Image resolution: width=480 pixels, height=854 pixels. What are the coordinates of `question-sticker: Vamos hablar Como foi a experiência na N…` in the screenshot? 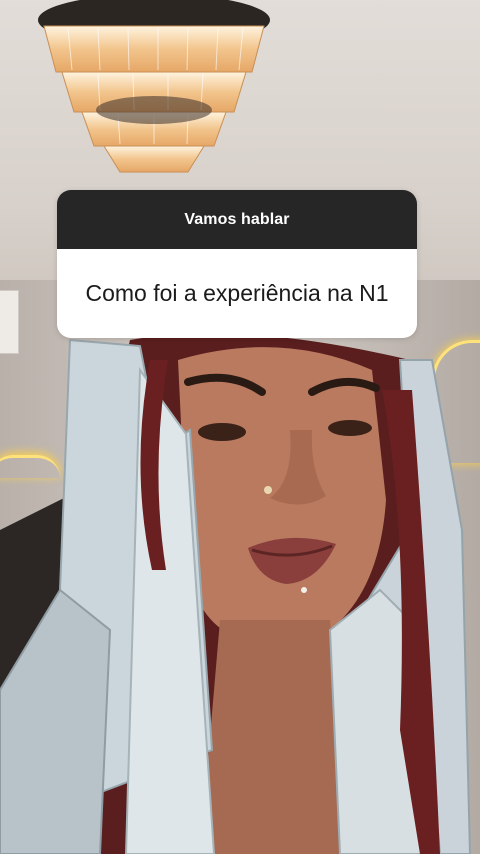 It's located at (237, 264).